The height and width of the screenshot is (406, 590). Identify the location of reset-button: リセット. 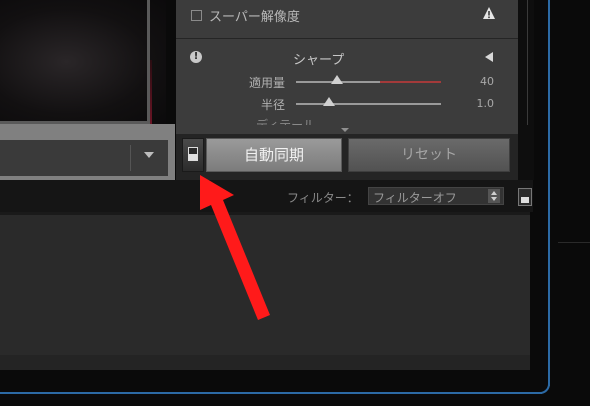
(429, 155).